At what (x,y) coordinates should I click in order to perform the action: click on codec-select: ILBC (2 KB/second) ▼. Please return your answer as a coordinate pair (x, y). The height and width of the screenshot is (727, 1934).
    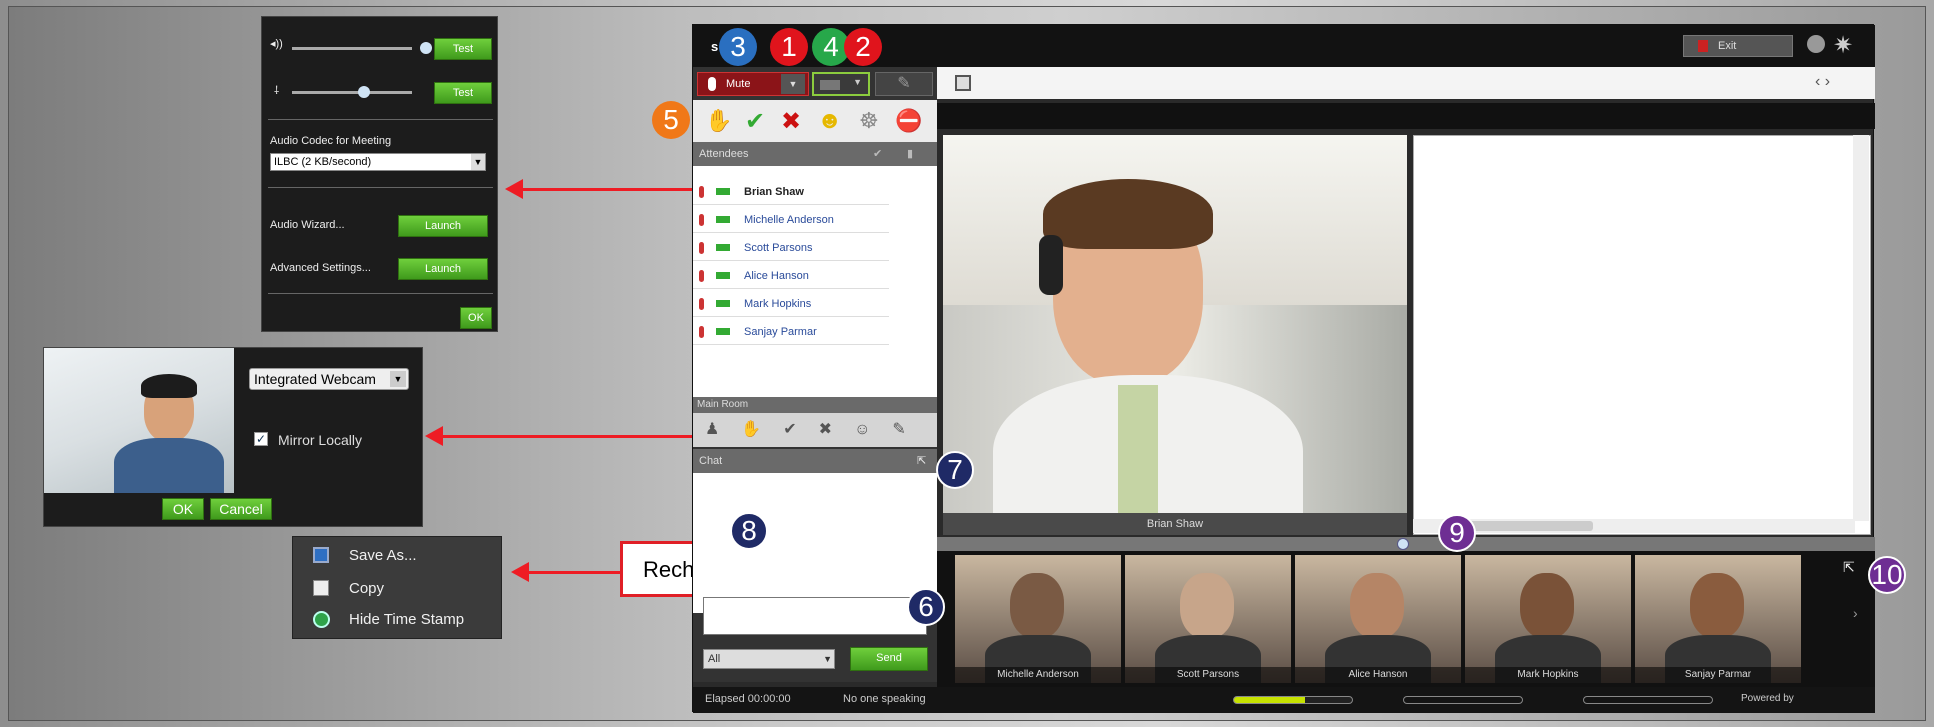
    Looking at the image, I should click on (378, 162).